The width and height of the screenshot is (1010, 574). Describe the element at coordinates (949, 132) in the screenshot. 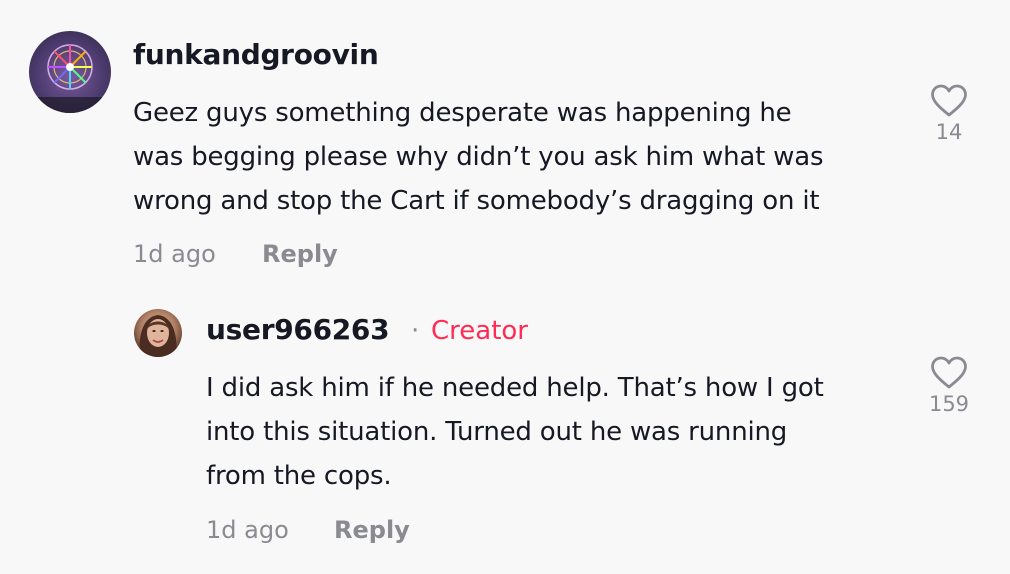

I see `like-count: 14` at that location.